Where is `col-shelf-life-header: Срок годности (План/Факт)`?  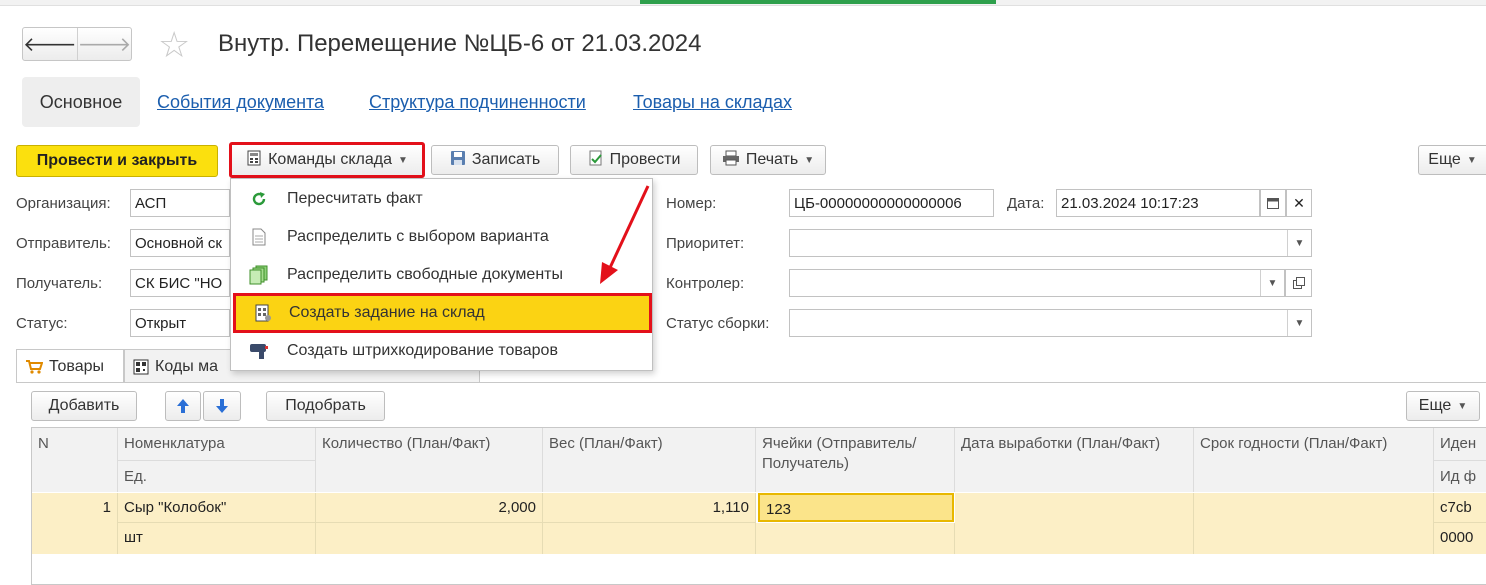 col-shelf-life-header: Срок годности (План/Факт) is located at coordinates (1314, 460).